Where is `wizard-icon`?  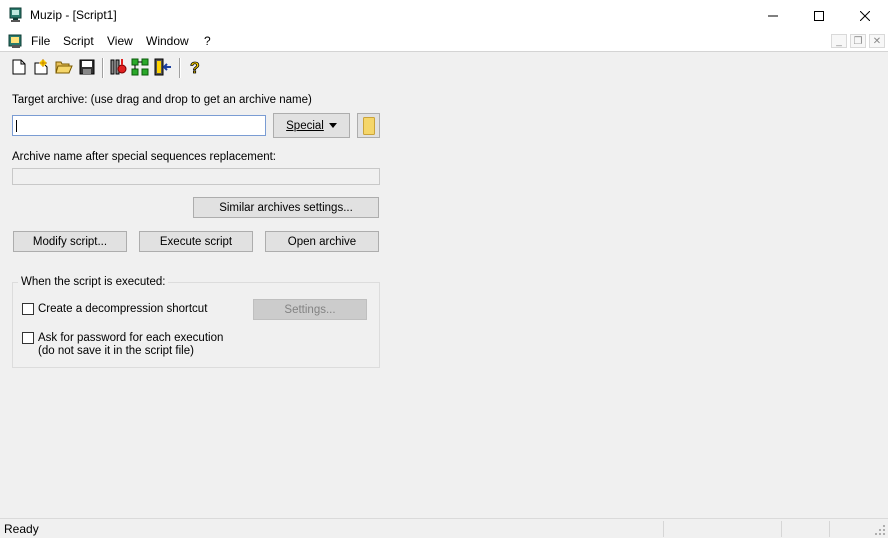
wizard-icon is located at coordinates (41, 67).